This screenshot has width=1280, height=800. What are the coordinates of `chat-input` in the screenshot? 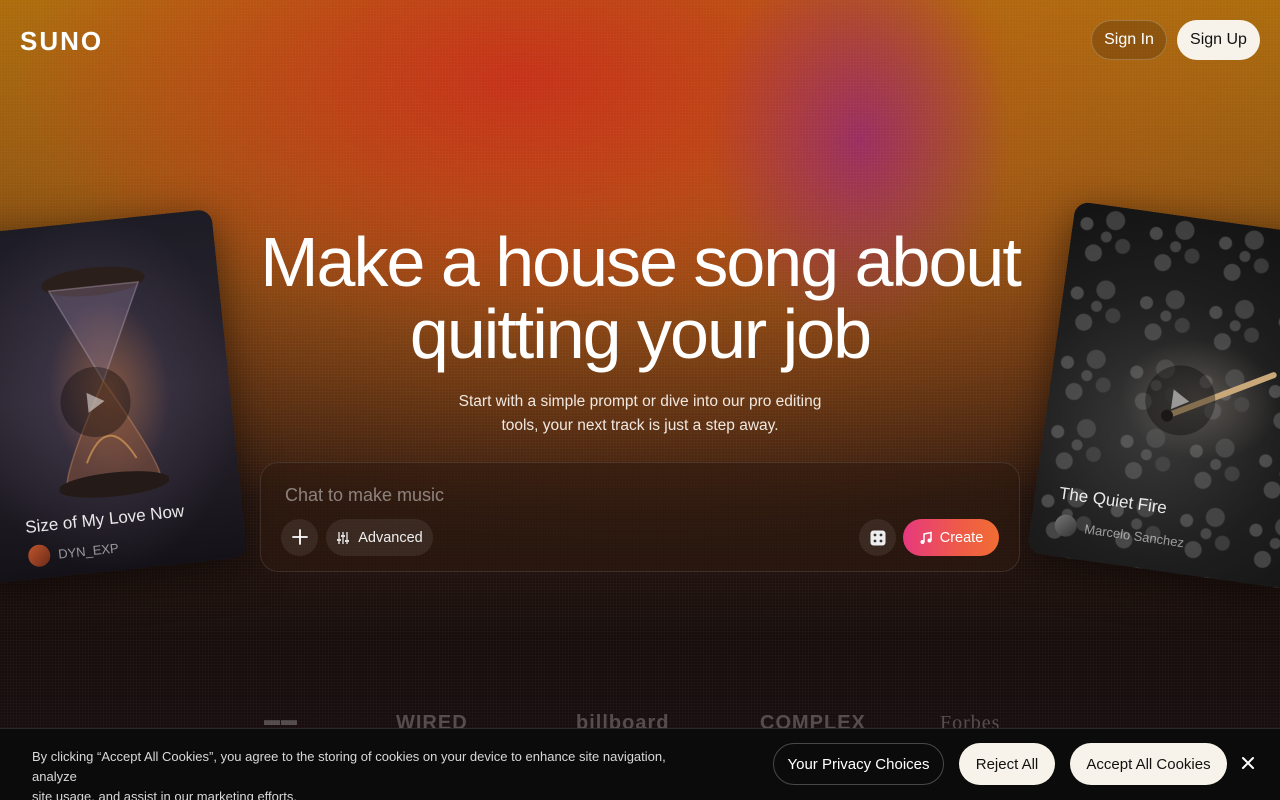 It's located at (585, 495).